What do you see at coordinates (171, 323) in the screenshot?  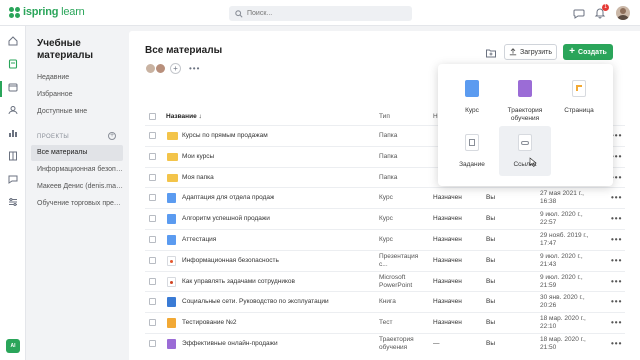 I see `test-icon` at bounding box center [171, 323].